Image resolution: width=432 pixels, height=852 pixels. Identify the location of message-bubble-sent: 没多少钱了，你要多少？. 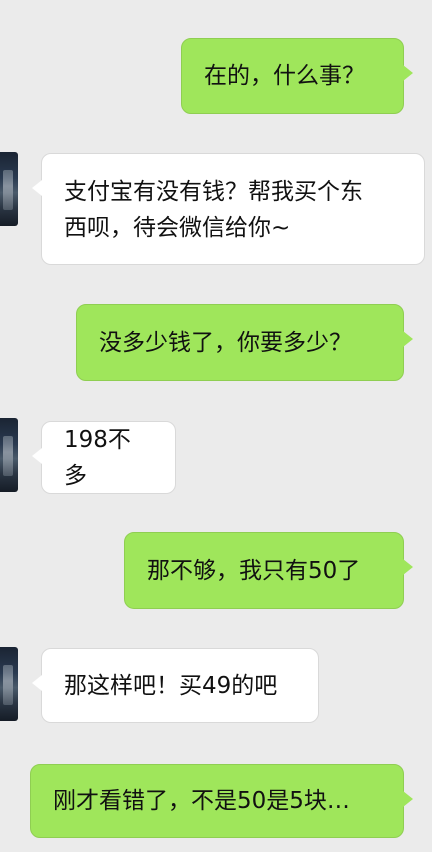
(244, 342).